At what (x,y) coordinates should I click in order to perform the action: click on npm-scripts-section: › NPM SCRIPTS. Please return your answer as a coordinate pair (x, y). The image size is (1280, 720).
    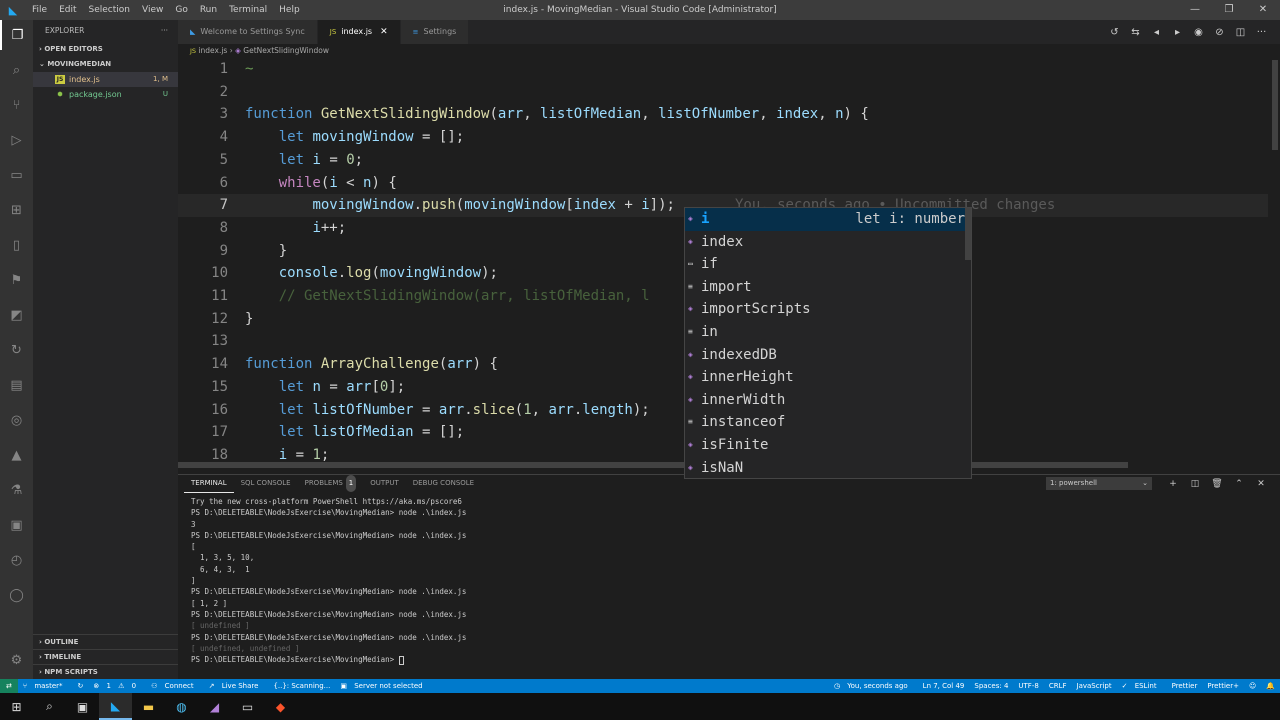
    Looking at the image, I should click on (105, 671).